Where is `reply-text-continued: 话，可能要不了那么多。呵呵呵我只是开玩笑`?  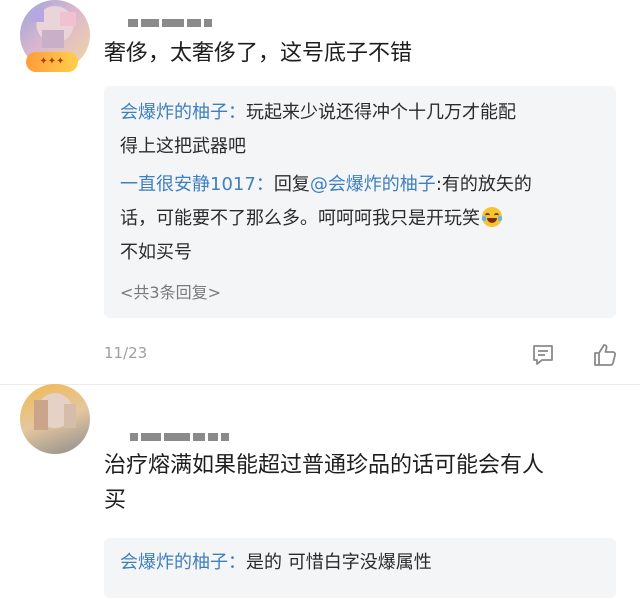
reply-text-continued: 话，可能要不了那么多。呵呵呵我只是开玩笑 is located at coordinates (311, 219).